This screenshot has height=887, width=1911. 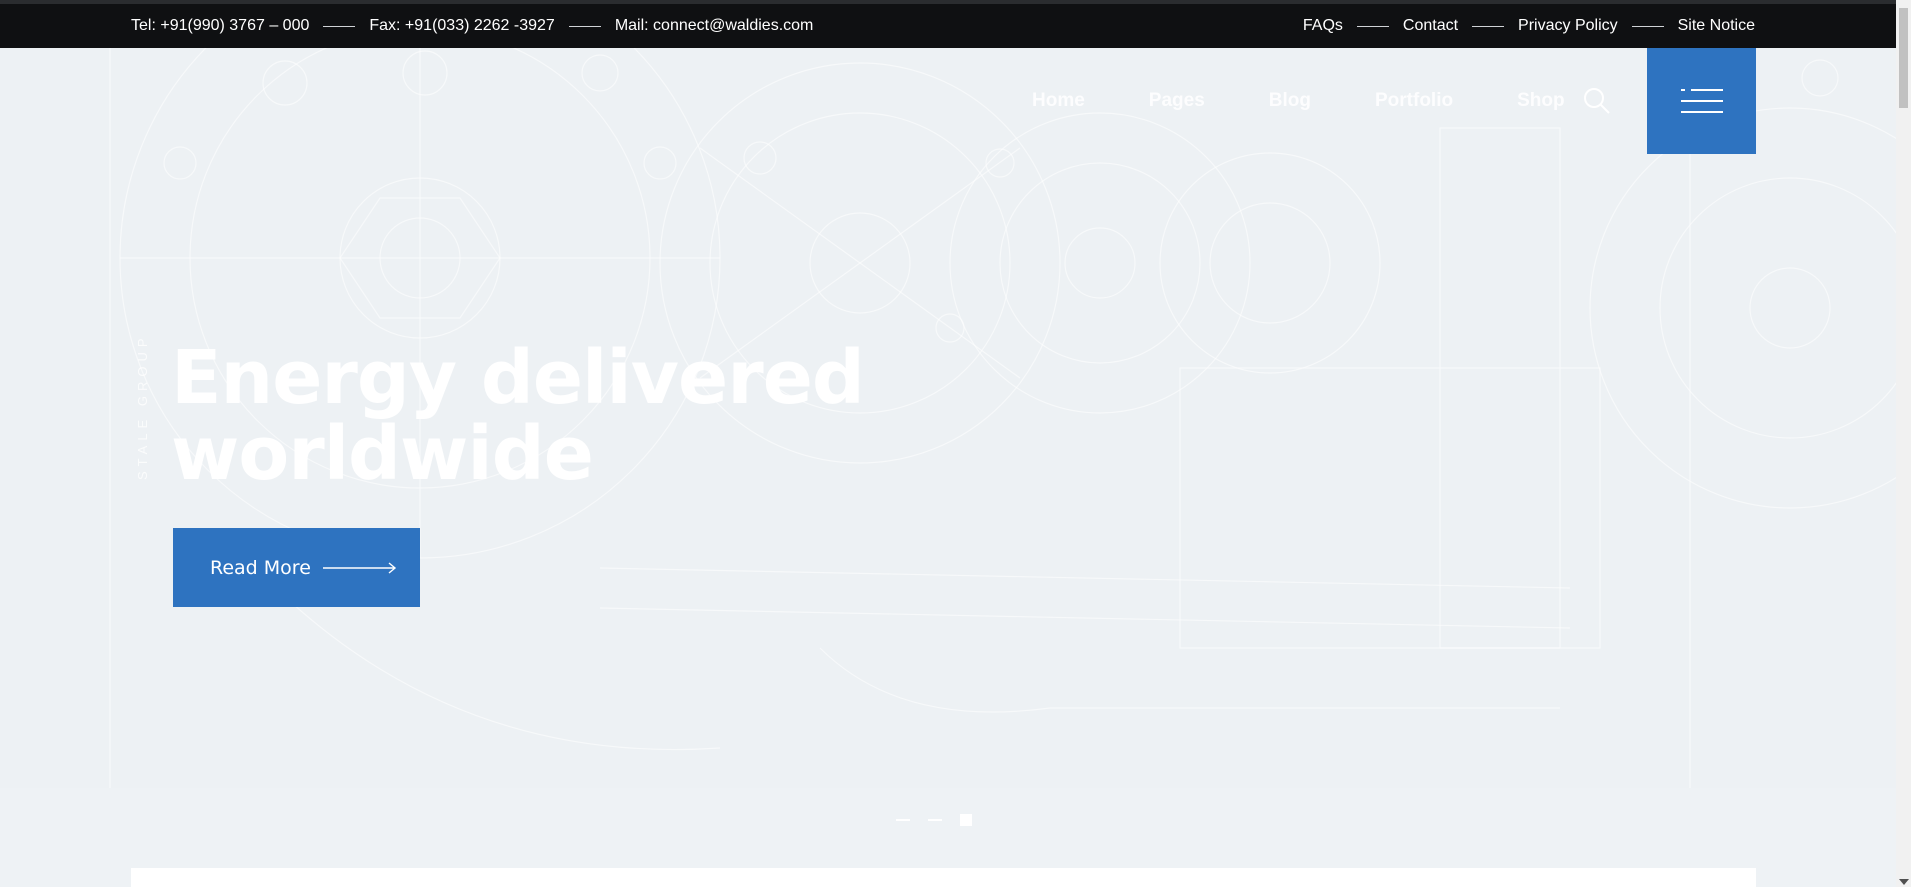 What do you see at coordinates (1323, 26) in the screenshot?
I see `faqs-link: FAQs` at bounding box center [1323, 26].